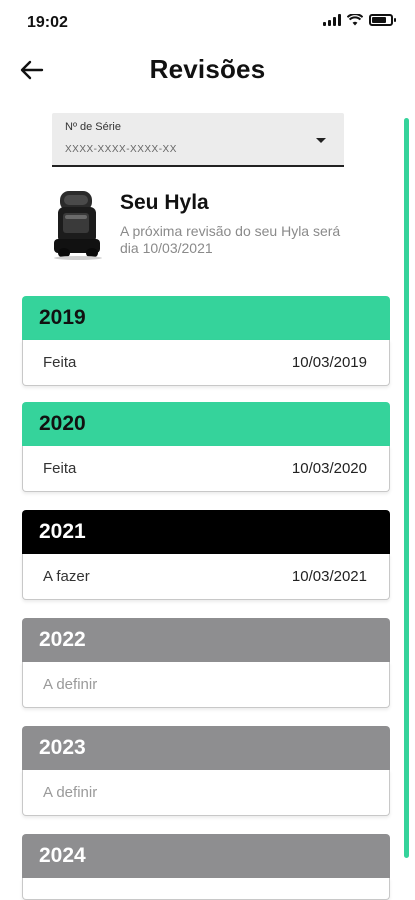 Image resolution: width=415 pixels, height=900 pixels. I want to click on revision-date: 10/03/2021, so click(329, 576).